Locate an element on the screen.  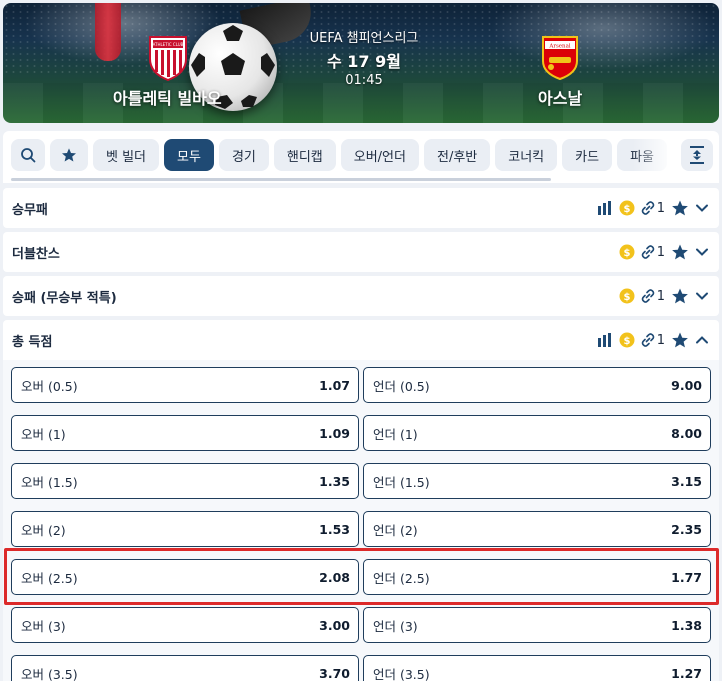
odd-over-1-5: 오버 (1.5) 1.35 is located at coordinates (185, 481).